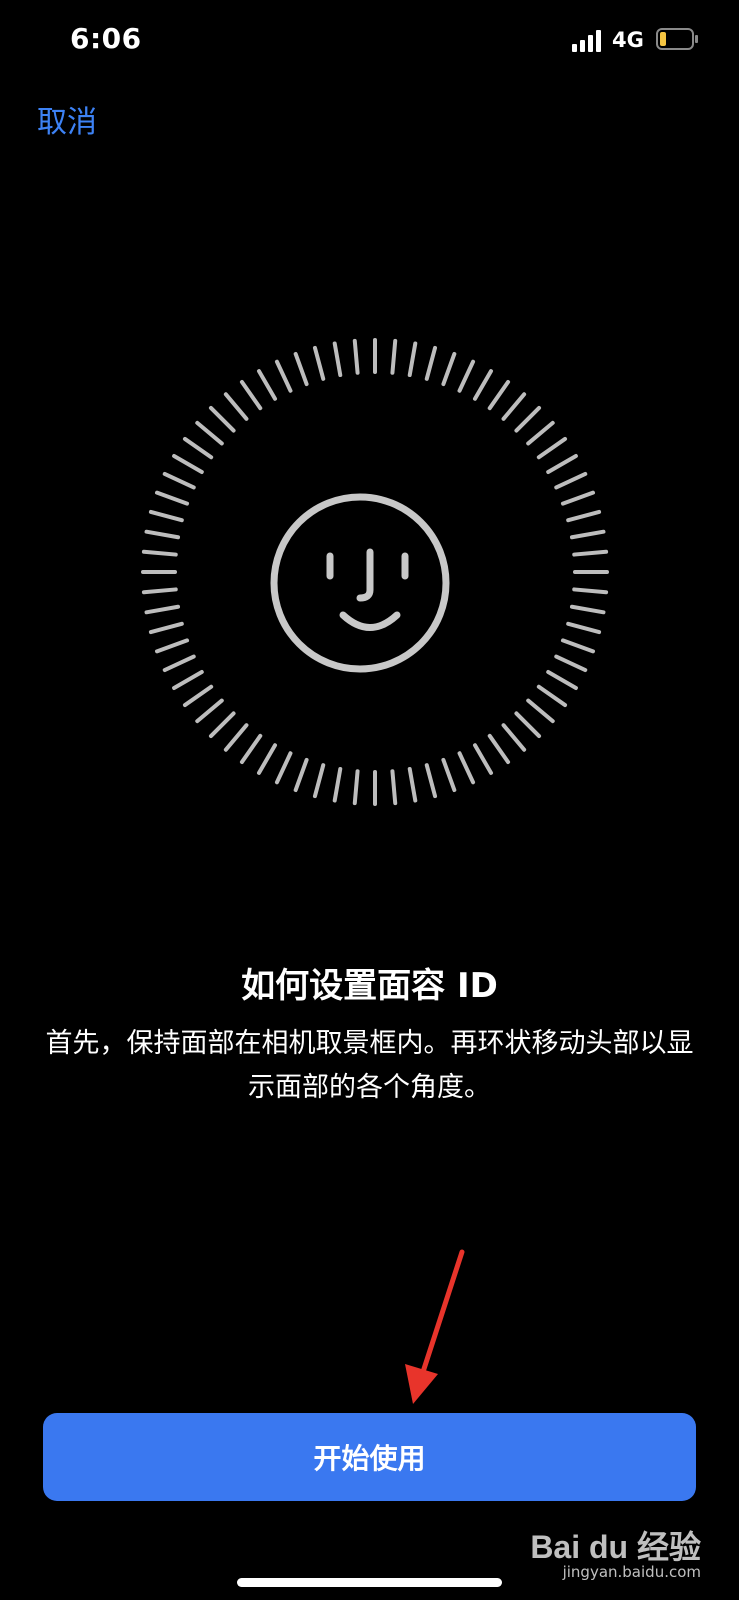  Describe the element at coordinates (369, 1065) in the screenshot. I see `instructions-text: 首先，保持面部在相机取景框内。再环状移动头部以显示面部的各个角度。` at that location.